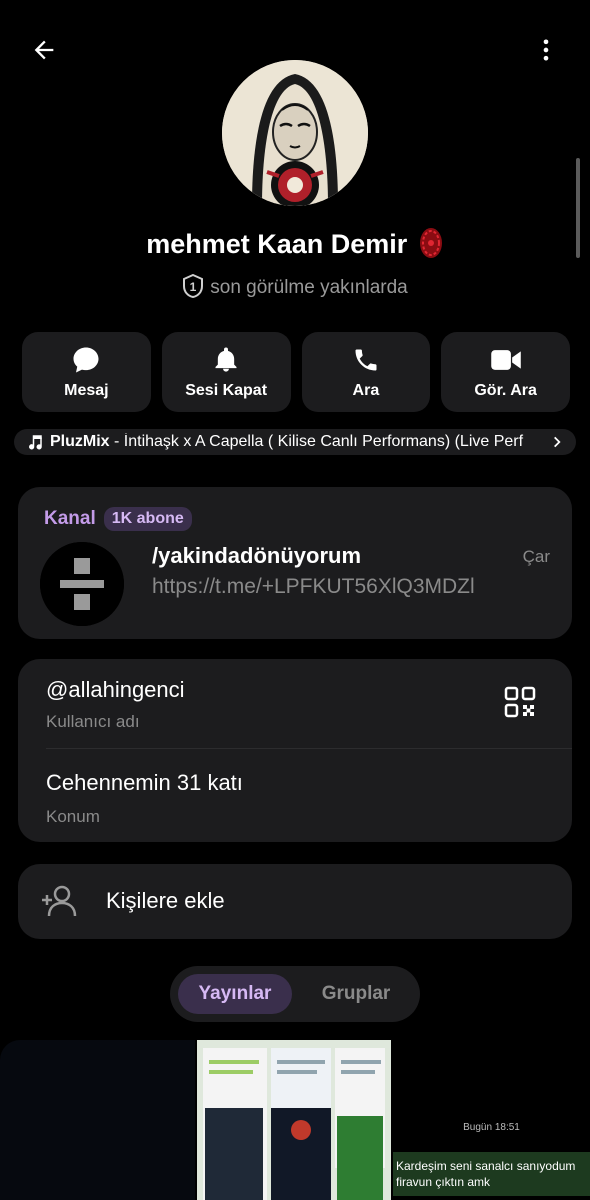 The image size is (590, 1200). I want to click on svg-text: 1, so click(193, 287).